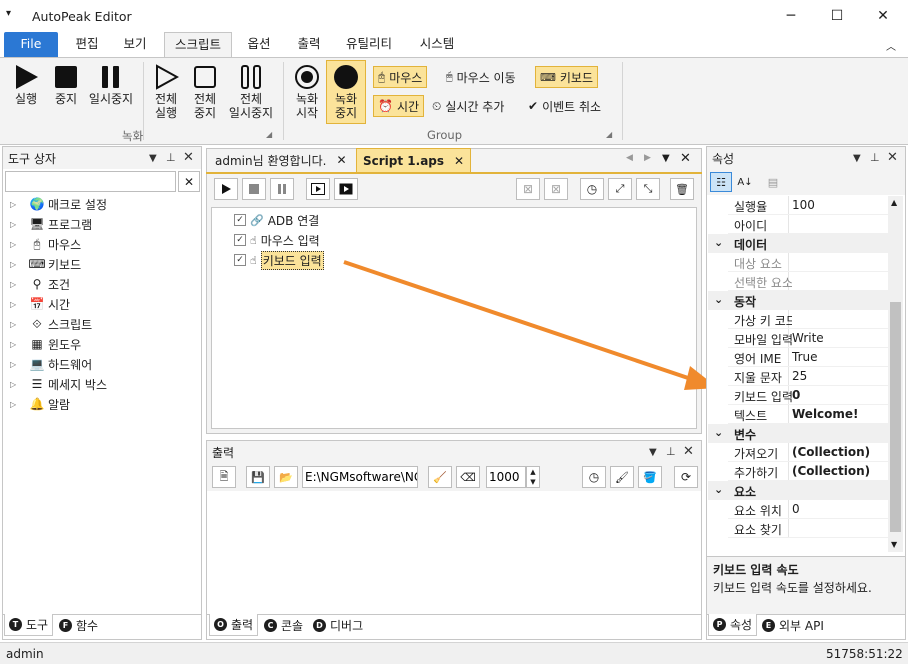 This screenshot has width=908, height=664. Describe the element at coordinates (226, 189) in the screenshot. I see `script-run-button` at that location.